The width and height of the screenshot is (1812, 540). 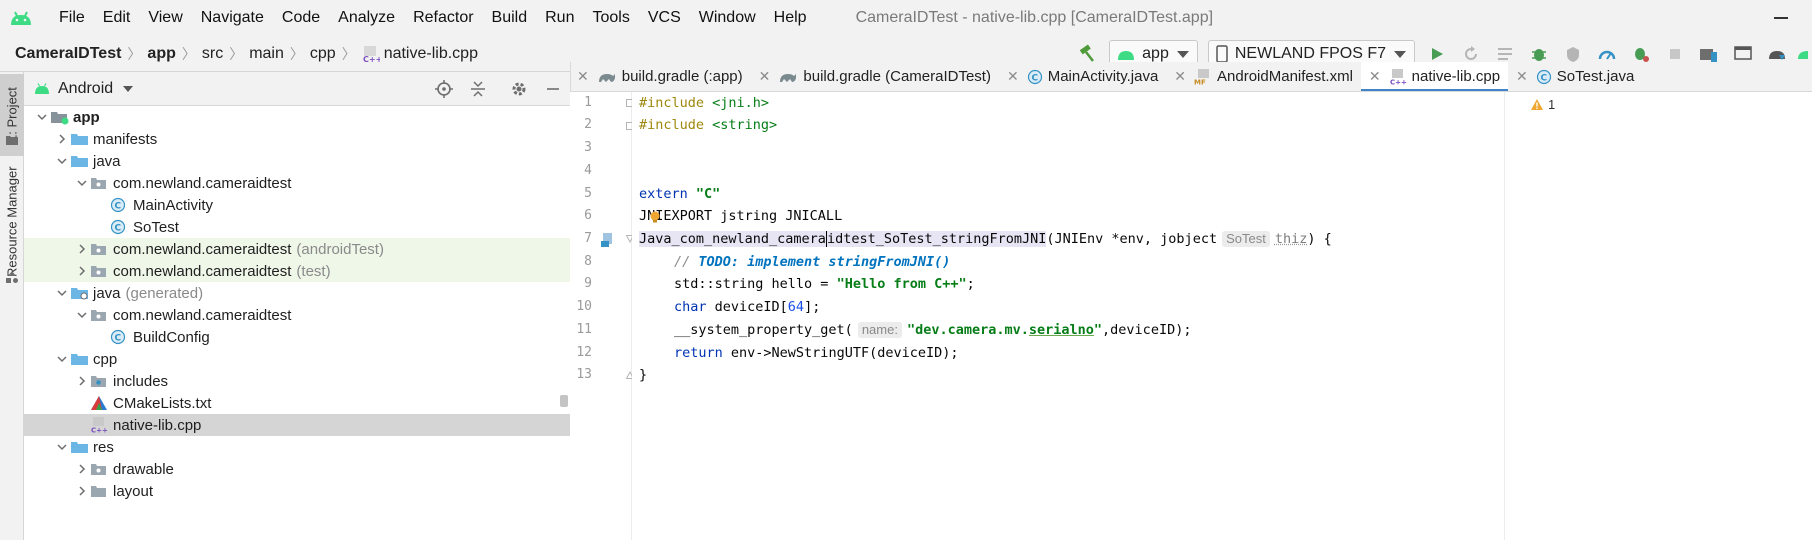 I want to click on tree-item-java: java, so click(x=297, y=161).